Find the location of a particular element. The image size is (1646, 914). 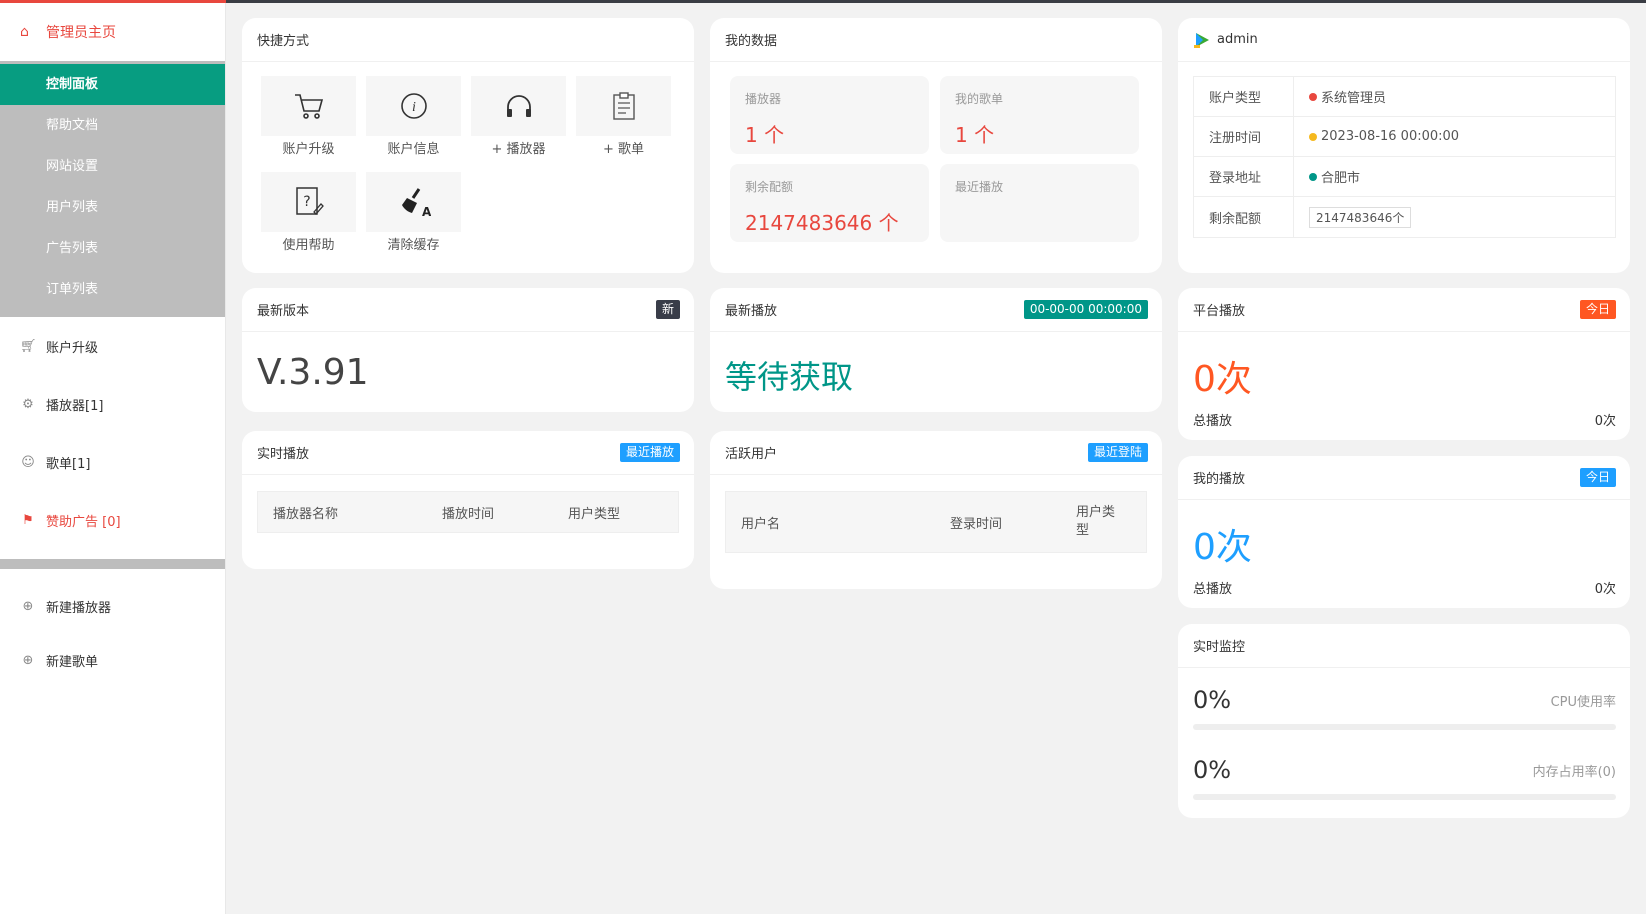

top-bar is located at coordinates (823, 1).